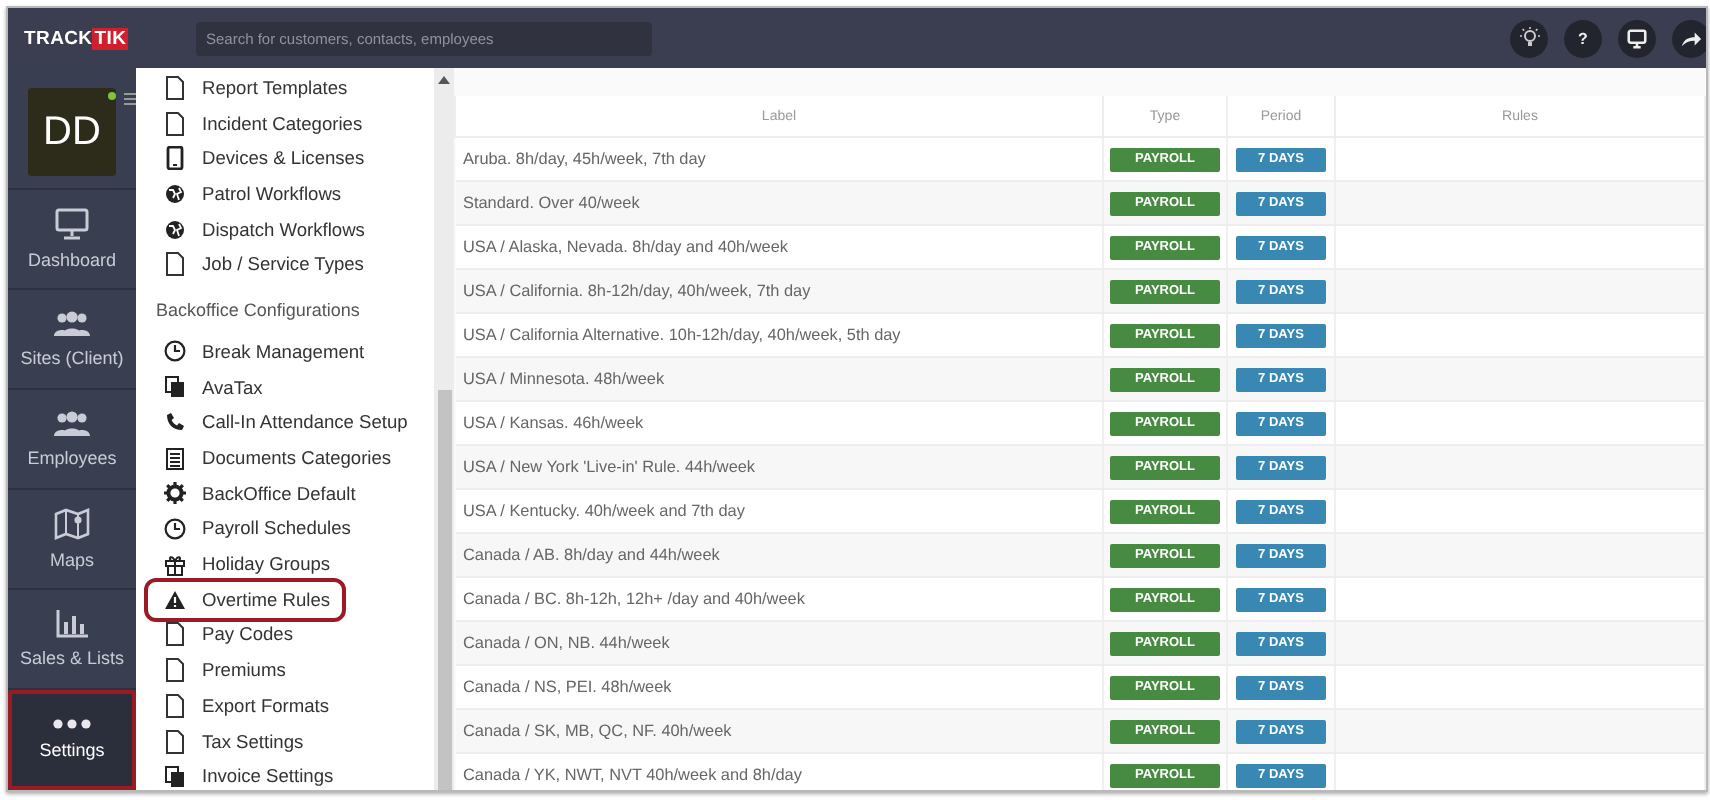  What do you see at coordinates (130, 99) in the screenshot?
I see `menu-icon` at bounding box center [130, 99].